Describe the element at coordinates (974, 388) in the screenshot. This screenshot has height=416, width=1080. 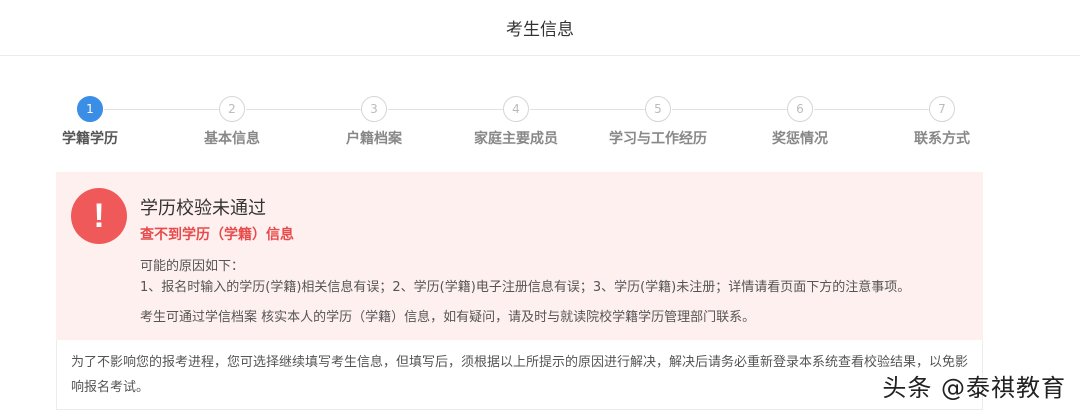
I see `watermark: 头条 @泰祺教育` at that location.